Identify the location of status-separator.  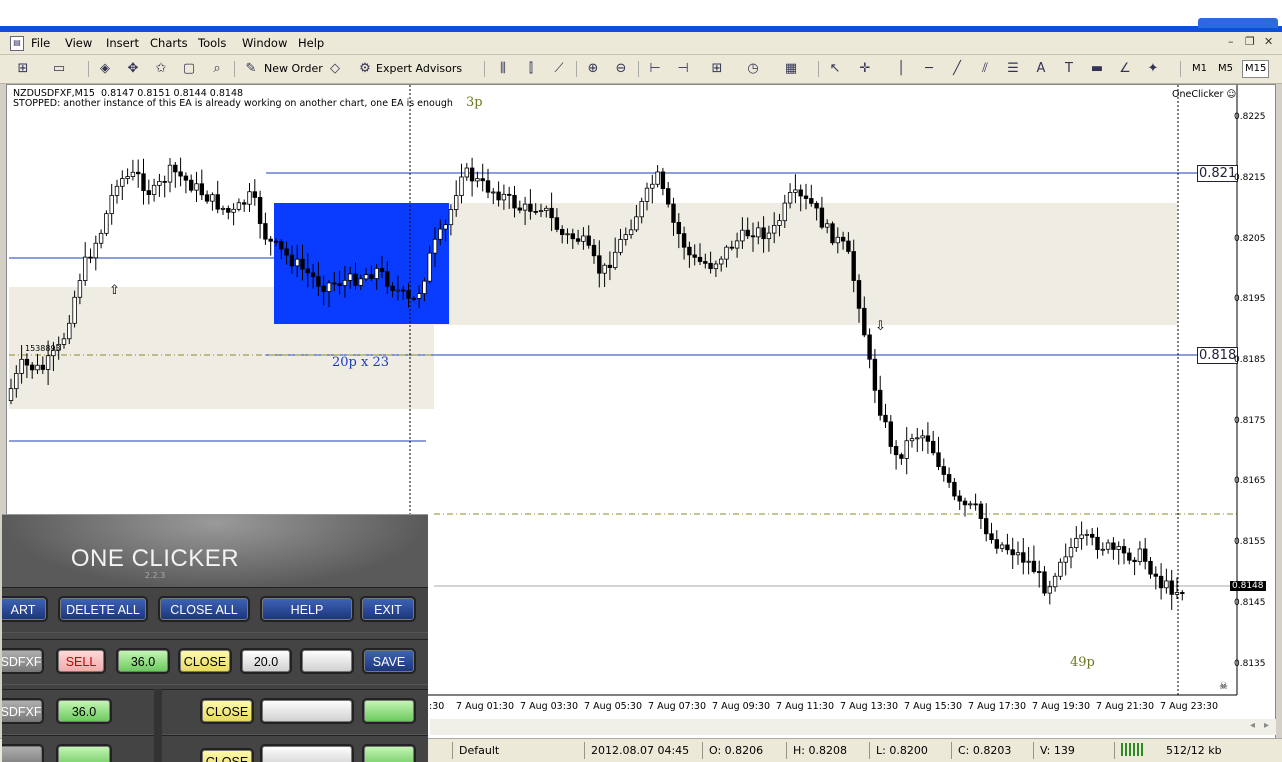
(452, 750).